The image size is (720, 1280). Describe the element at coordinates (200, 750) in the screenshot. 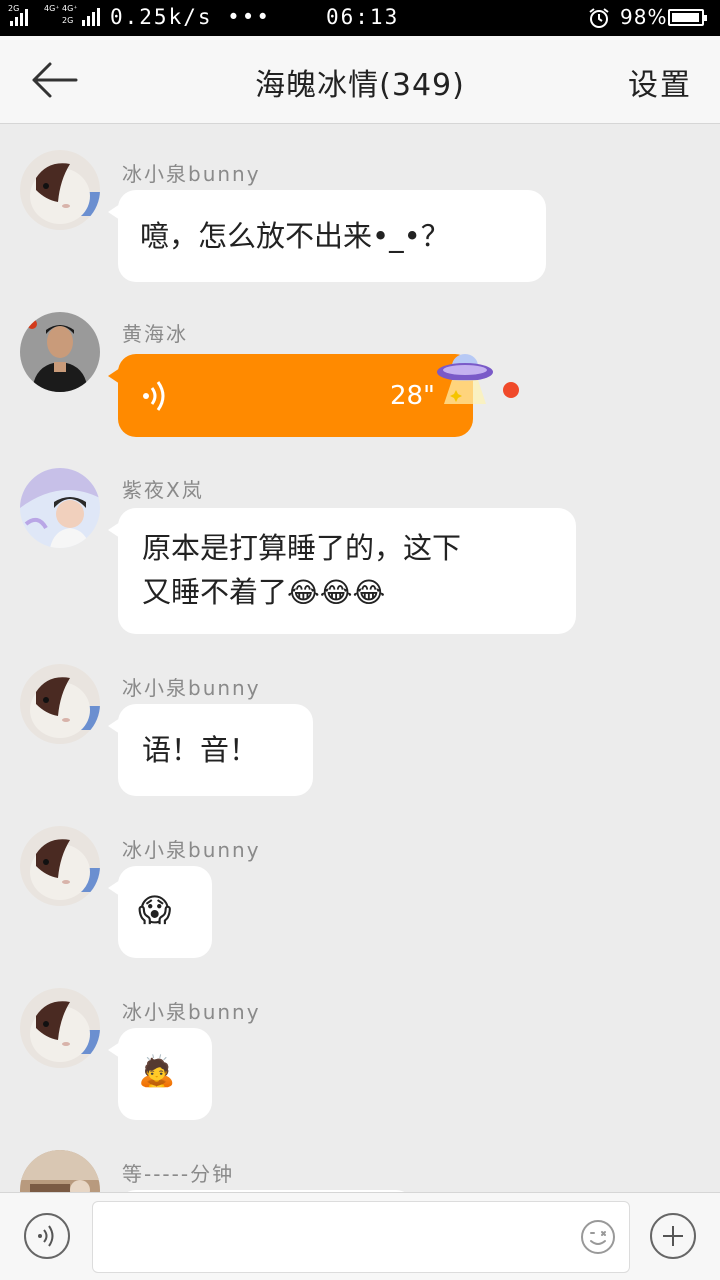

I see `message-text: 语！音！` at that location.